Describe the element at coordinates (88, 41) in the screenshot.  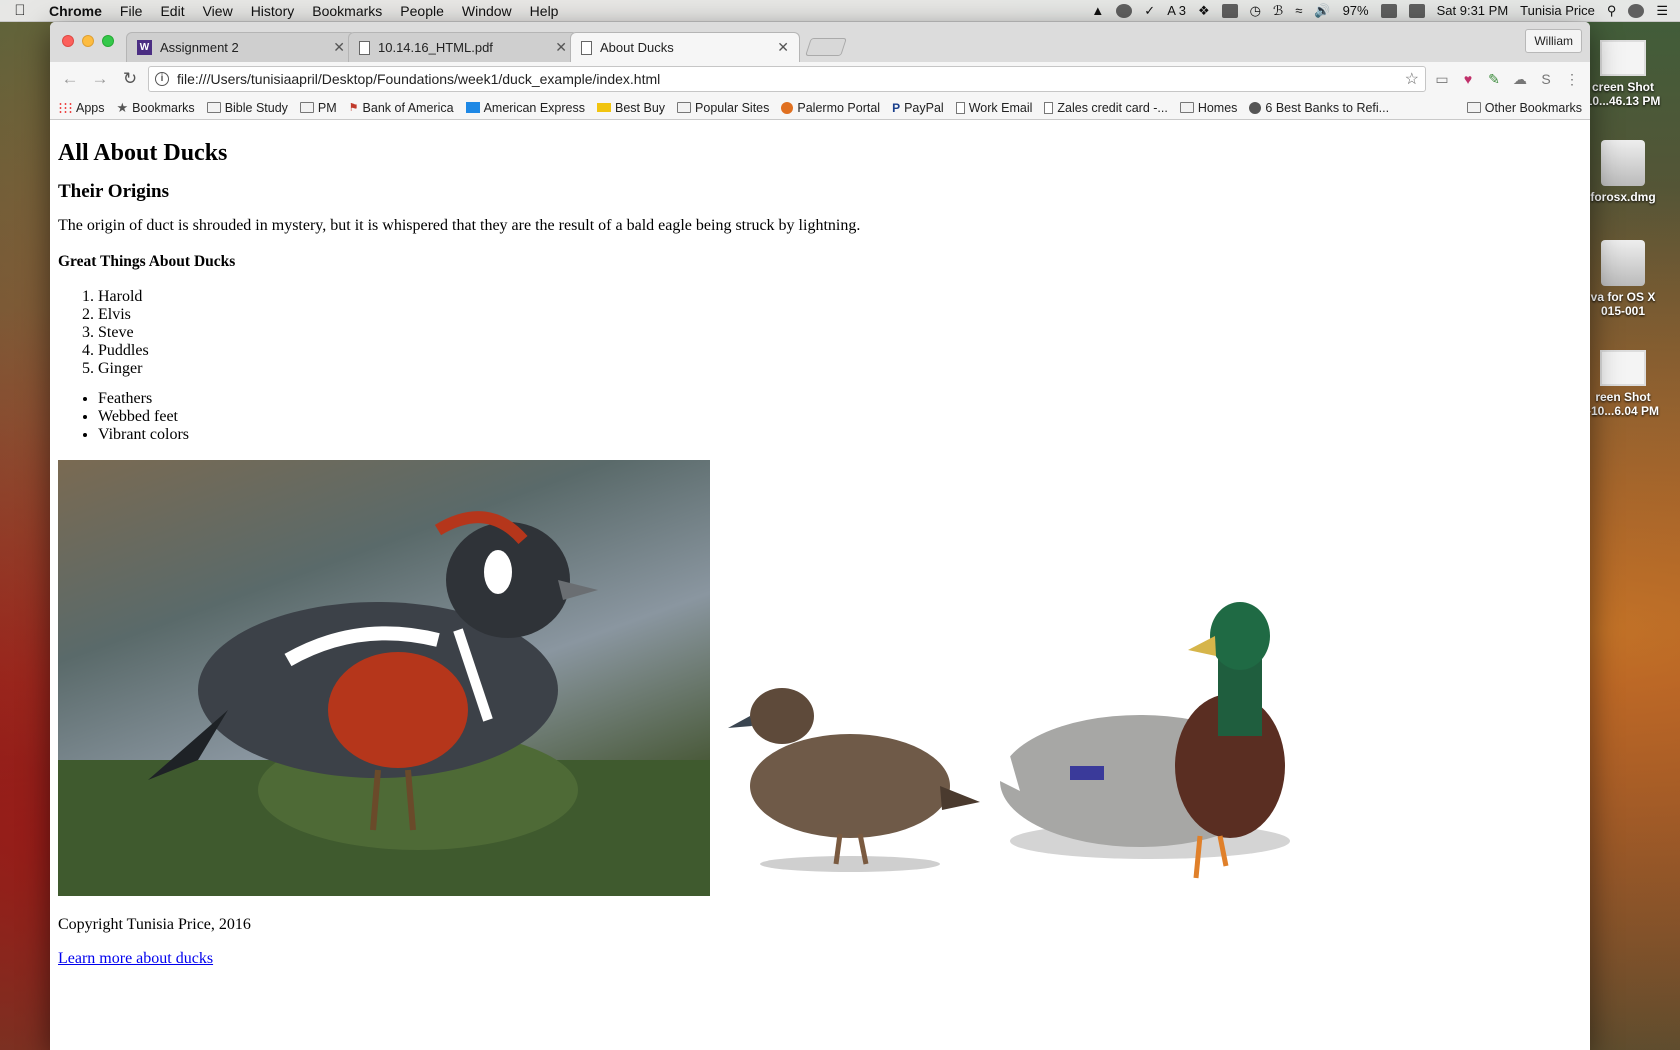
I see `minimize-window-button` at that location.